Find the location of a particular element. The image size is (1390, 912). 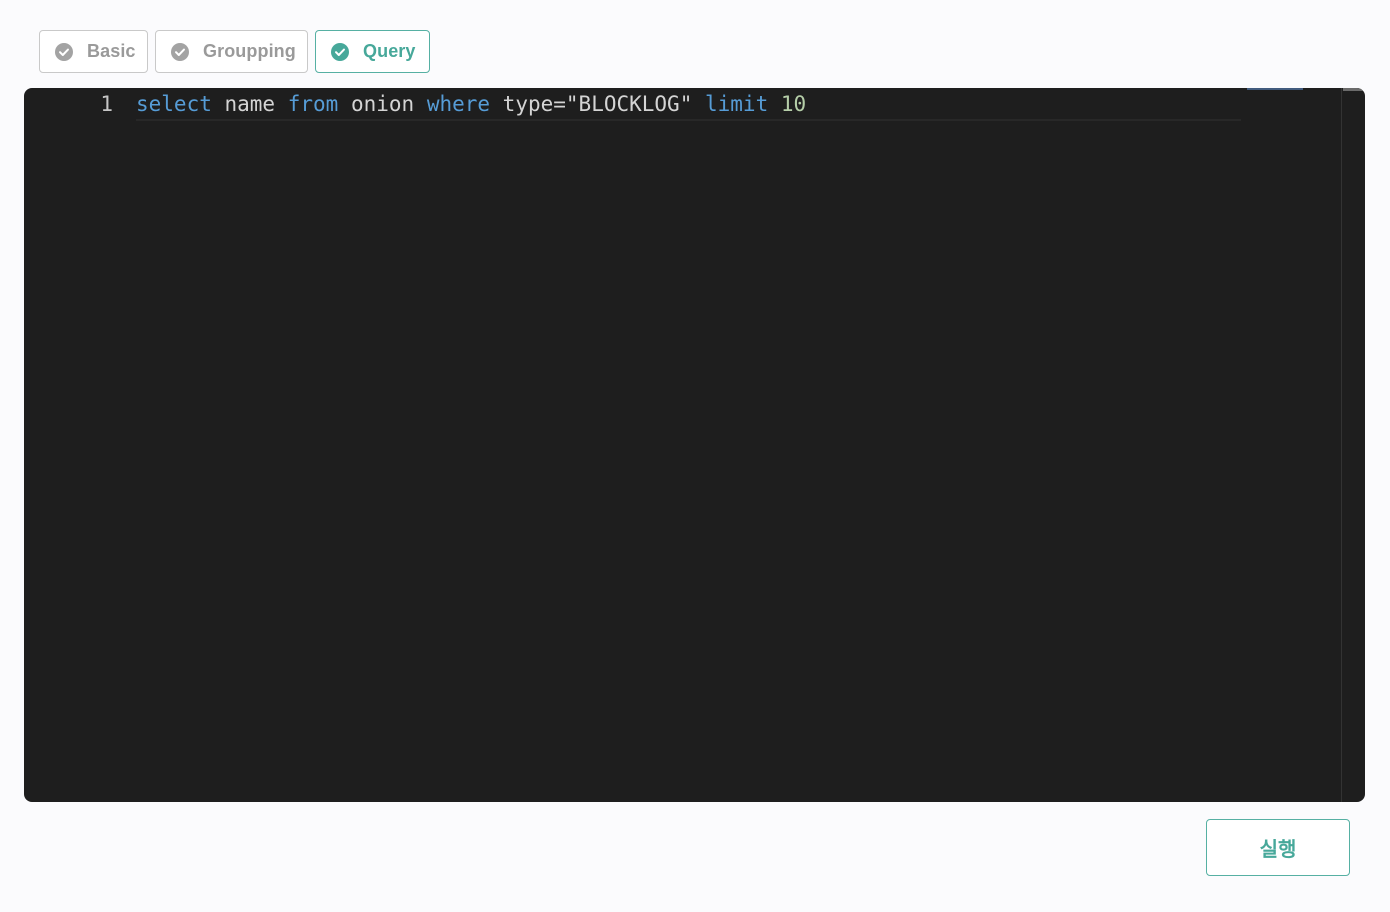

tab-bar: Basic Groupping Query is located at coordinates (234, 51).